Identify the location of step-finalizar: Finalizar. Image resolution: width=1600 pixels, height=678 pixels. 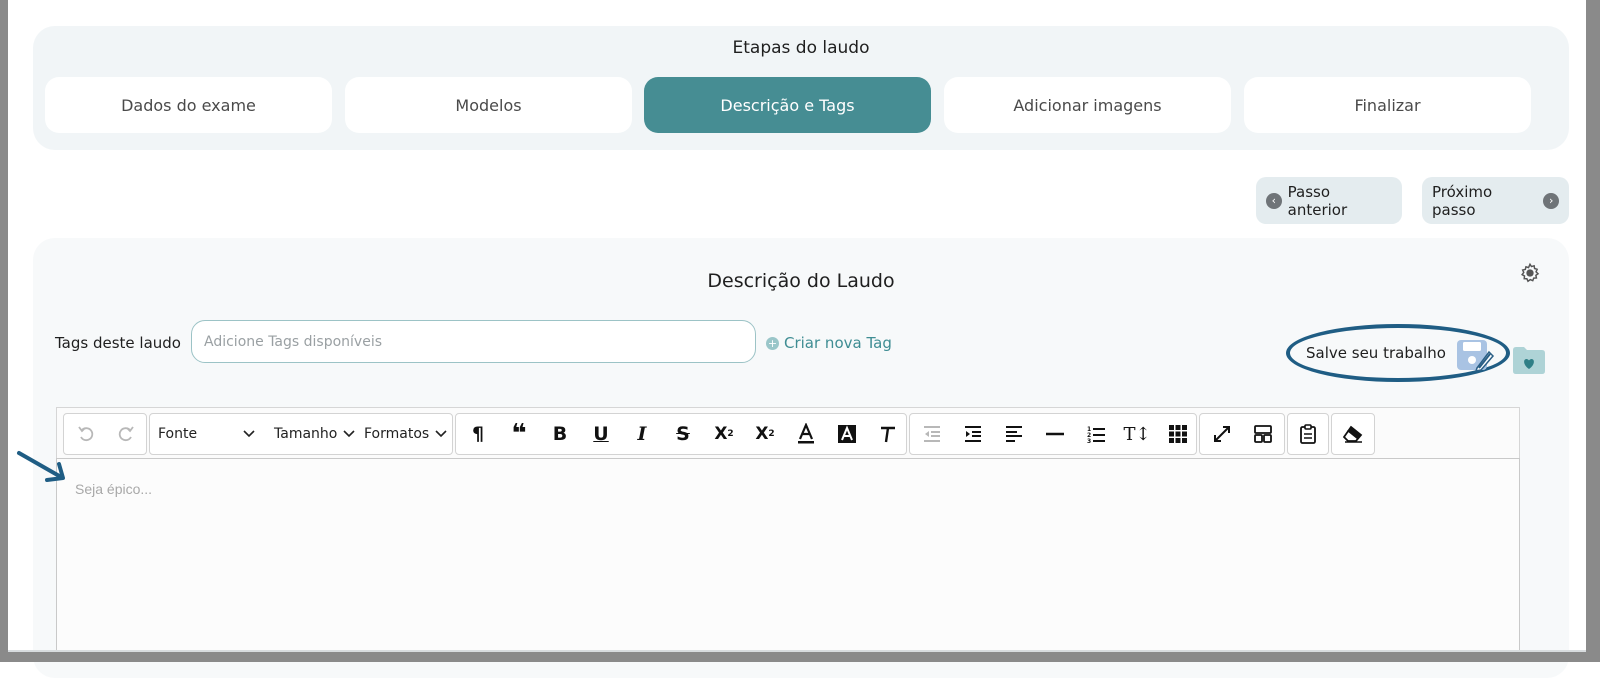
(1387, 105).